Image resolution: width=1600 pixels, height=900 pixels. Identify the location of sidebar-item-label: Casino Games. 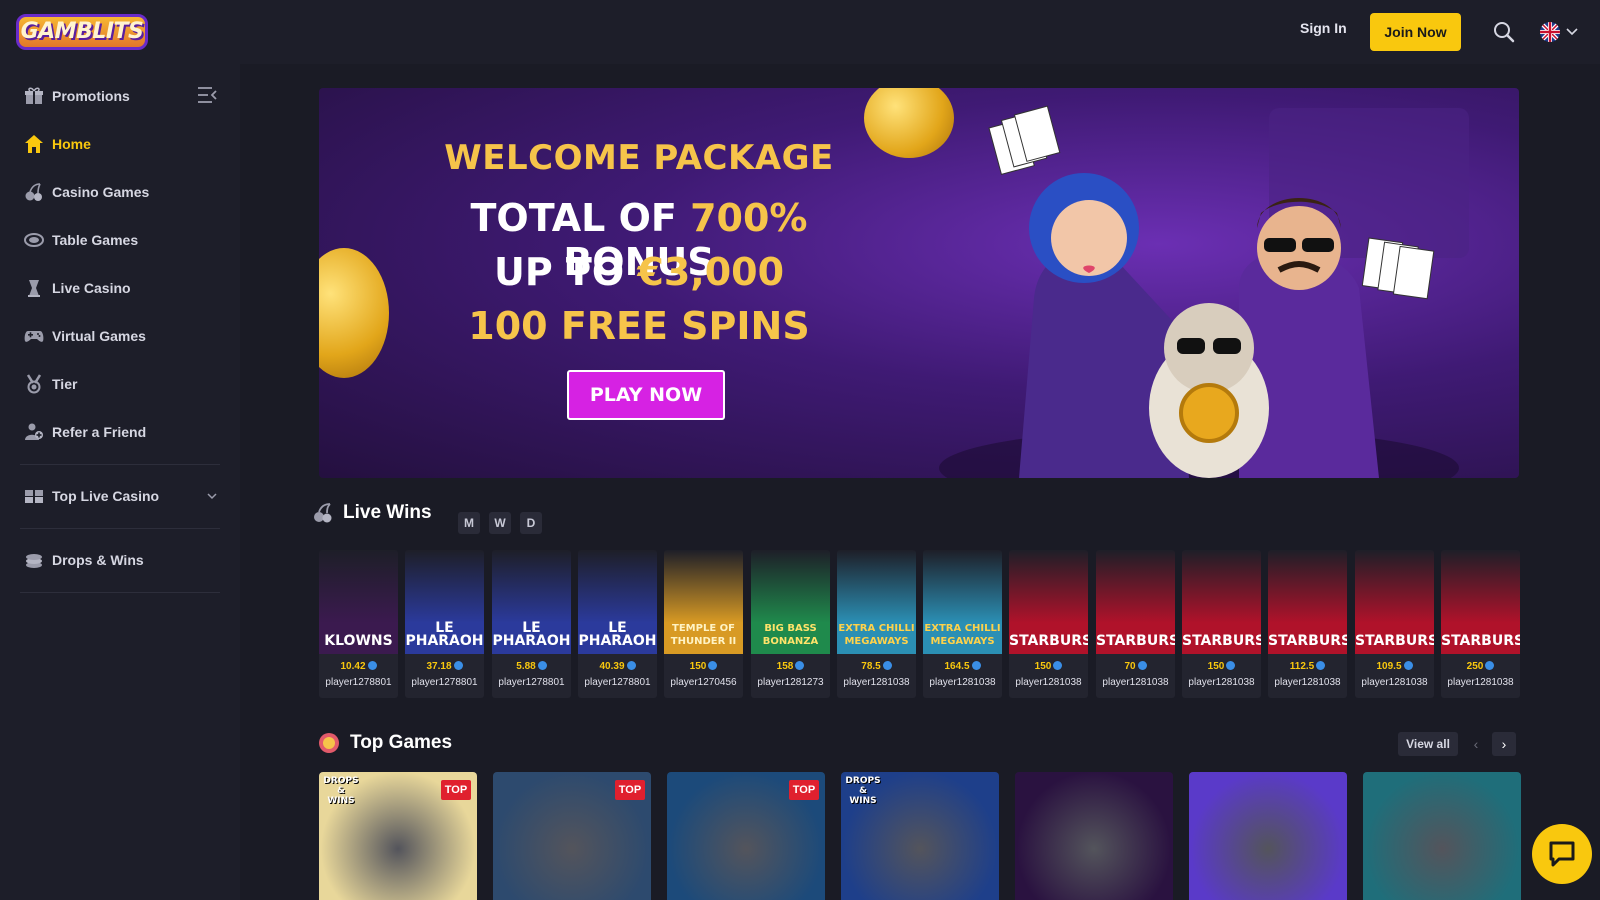
(101, 192).